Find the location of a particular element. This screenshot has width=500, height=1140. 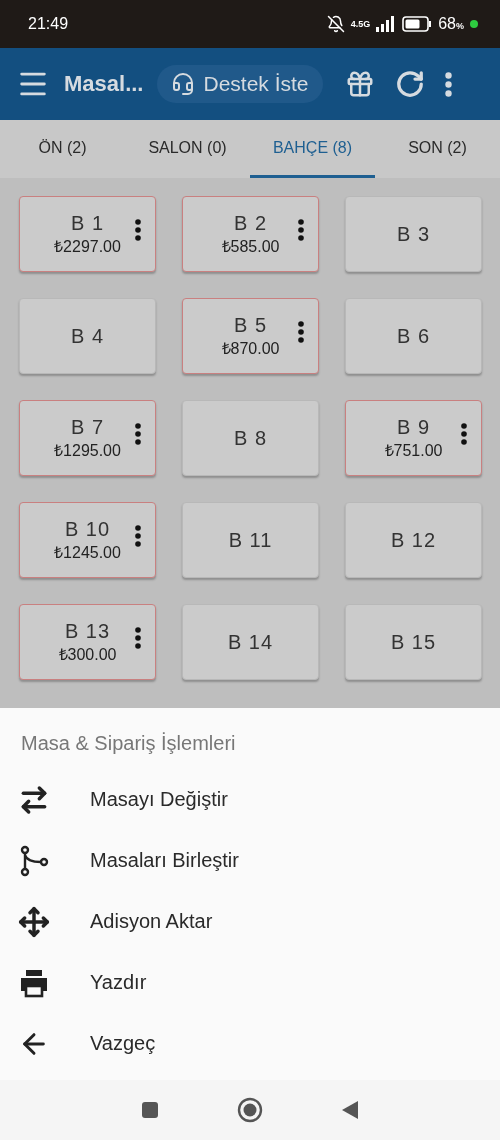

table-amount: ₺2297.00 is located at coordinates (87, 246).